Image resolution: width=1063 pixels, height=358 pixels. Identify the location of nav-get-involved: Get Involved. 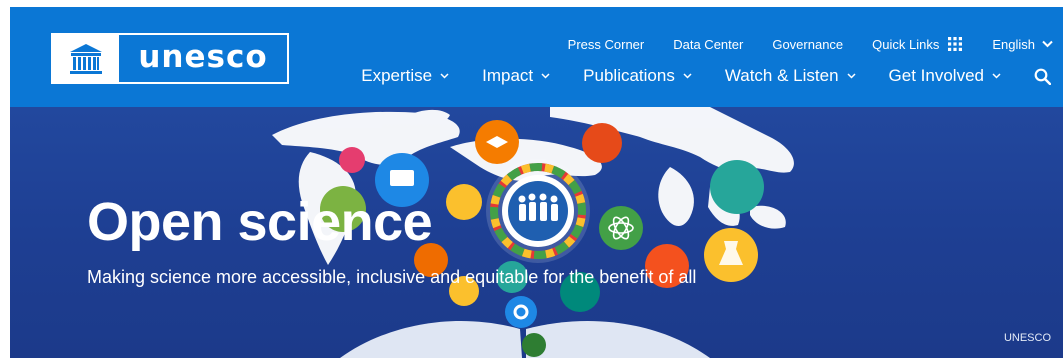
(945, 76).